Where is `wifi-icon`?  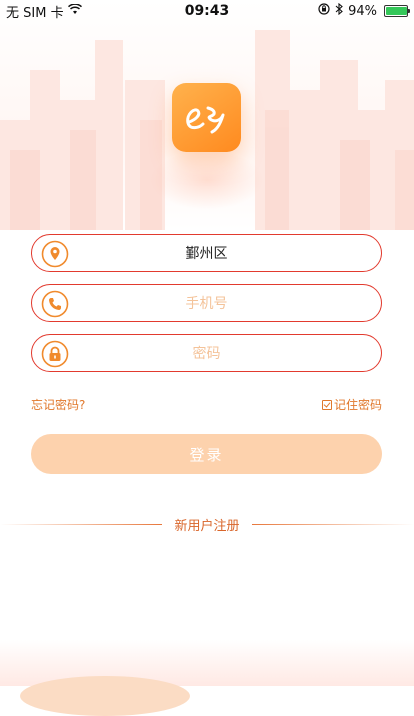 wifi-icon is located at coordinates (74, 10).